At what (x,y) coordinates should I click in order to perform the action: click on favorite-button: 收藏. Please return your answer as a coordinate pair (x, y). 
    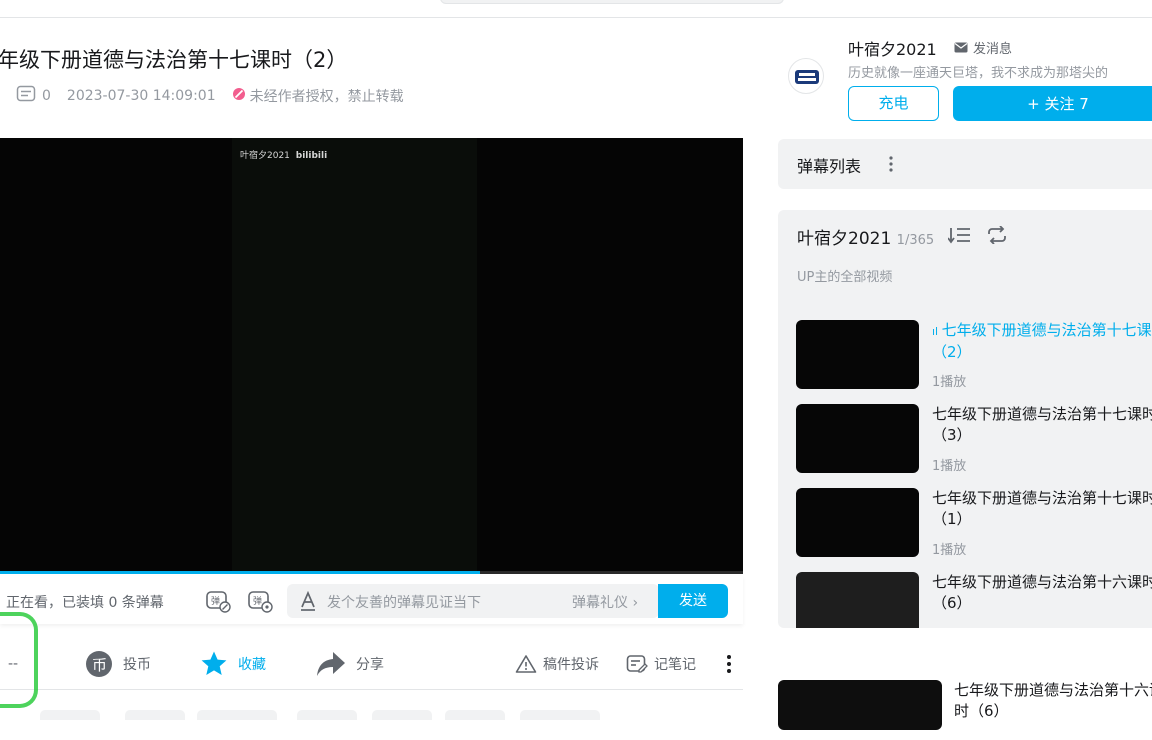
    Looking at the image, I should click on (233, 664).